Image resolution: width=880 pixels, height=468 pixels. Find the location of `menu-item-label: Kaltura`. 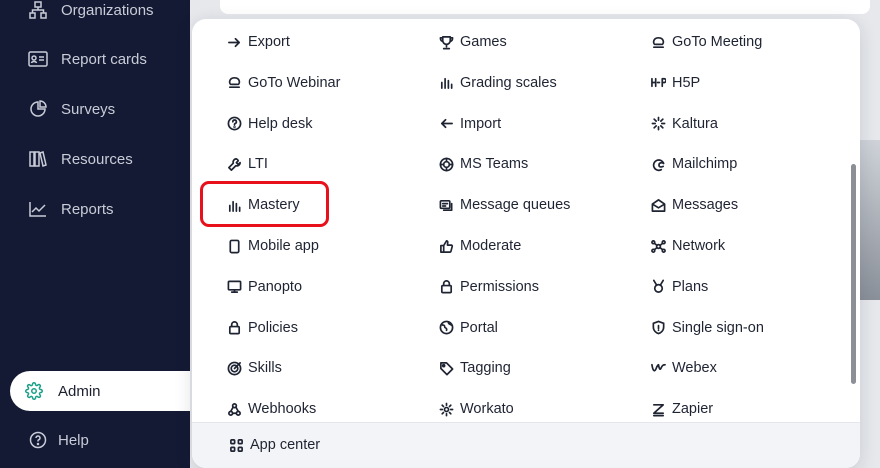

menu-item-label: Kaltura is located at coordinates (695, 123).